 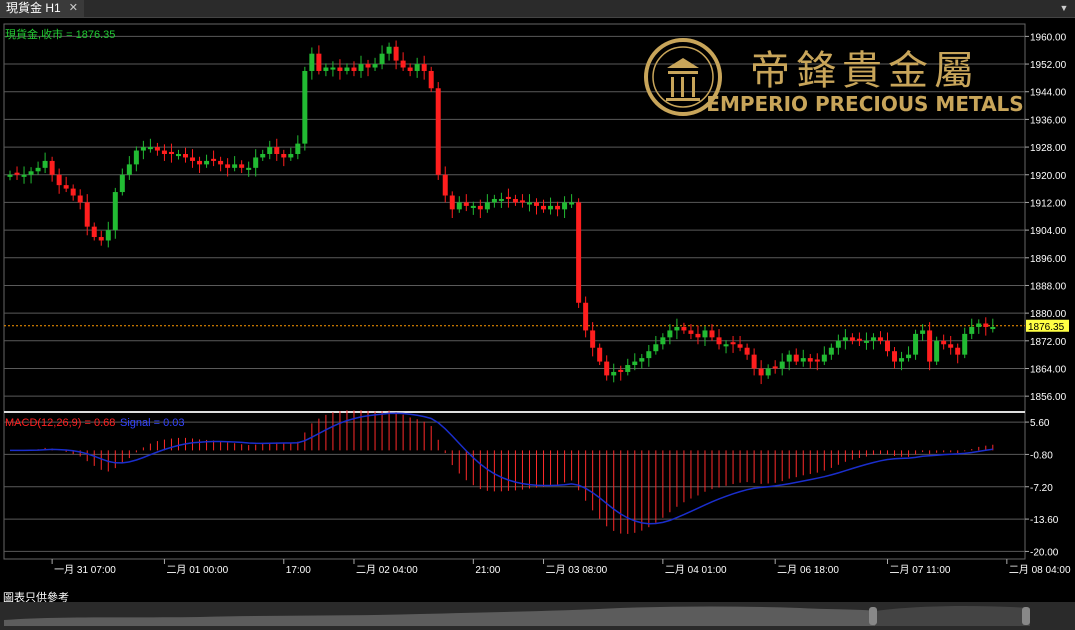 What do you see at coordinates (487, 570) in the screenshot?
I see `x-tick-label: 21:00` at bounding box center [487, 570].